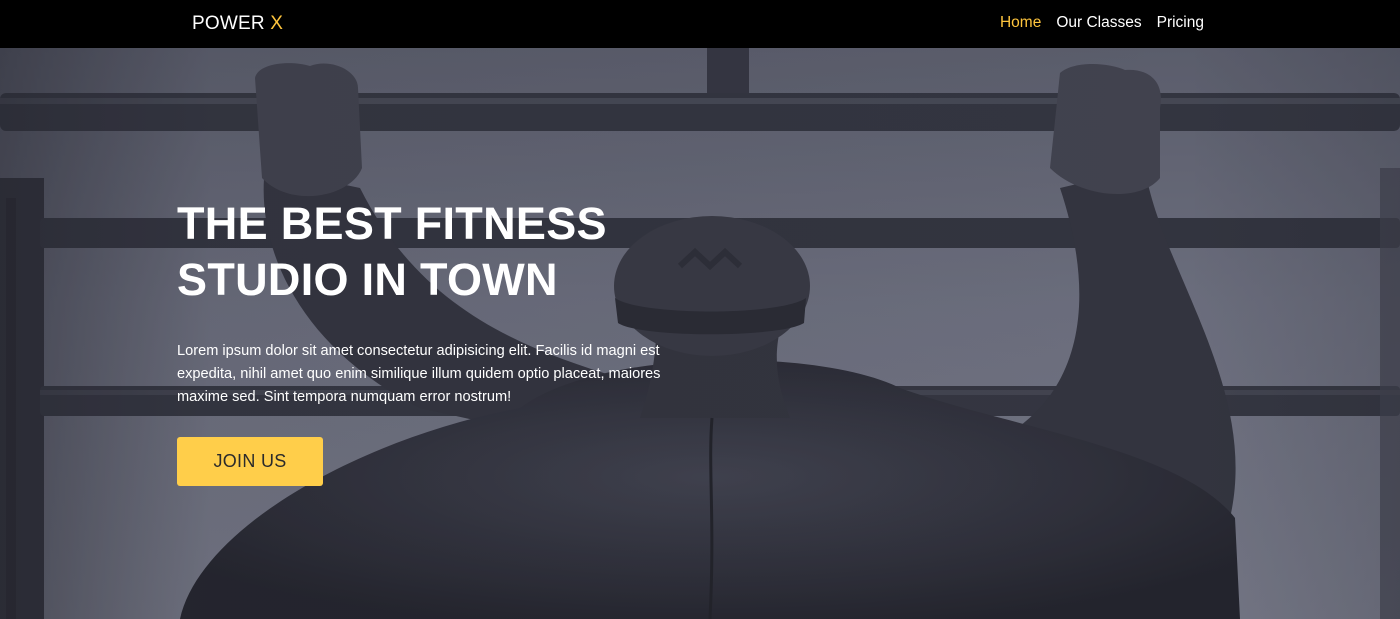  Describe the element at coordinates (1098, 23) in the screenshot. I see `nav-link-our-classes: Our Classes` at that location.